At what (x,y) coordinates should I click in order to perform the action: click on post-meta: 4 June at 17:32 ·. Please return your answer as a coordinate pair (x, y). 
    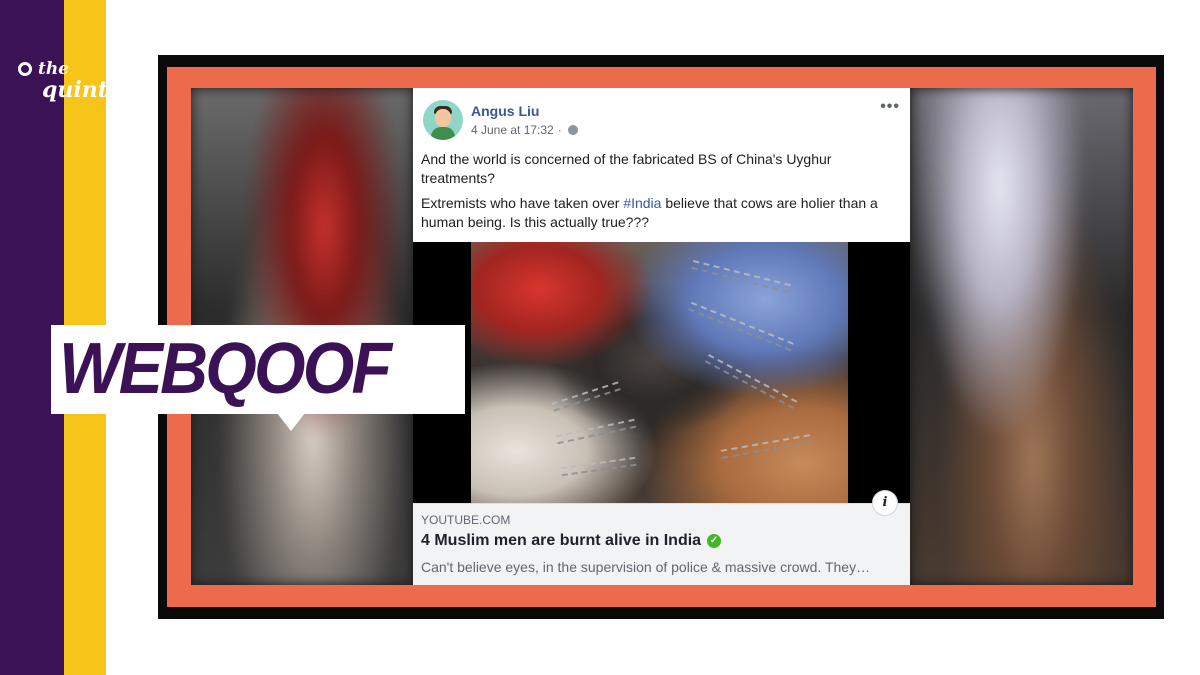
    Looking at the image, I should click on (524, 130).